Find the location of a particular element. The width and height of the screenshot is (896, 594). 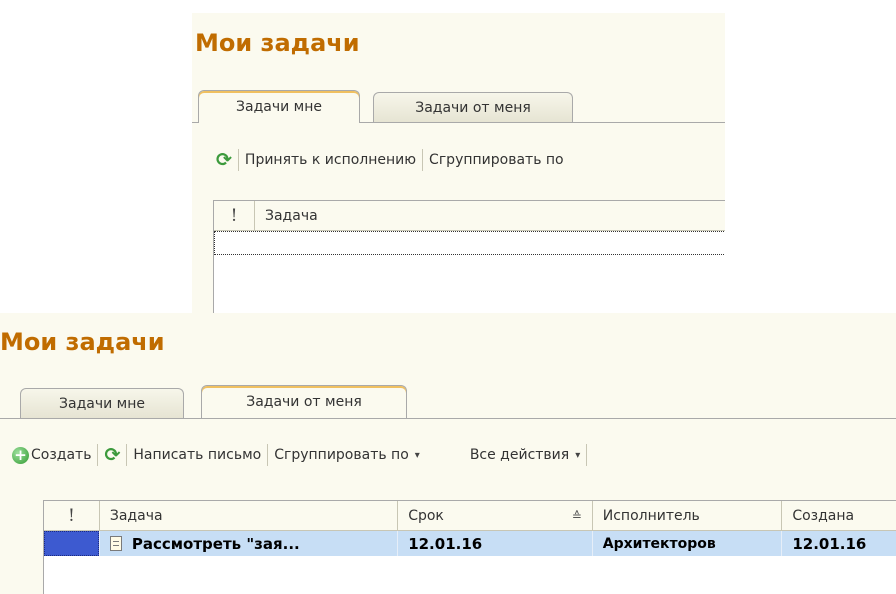

all-actions-dropdown: Все действия ▾ is located at coordinates (525, 455).